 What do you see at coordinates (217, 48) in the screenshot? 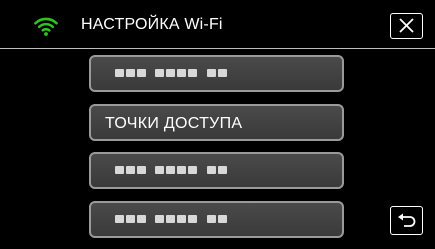
I see `header-divider` at bounding box center [217, 48].